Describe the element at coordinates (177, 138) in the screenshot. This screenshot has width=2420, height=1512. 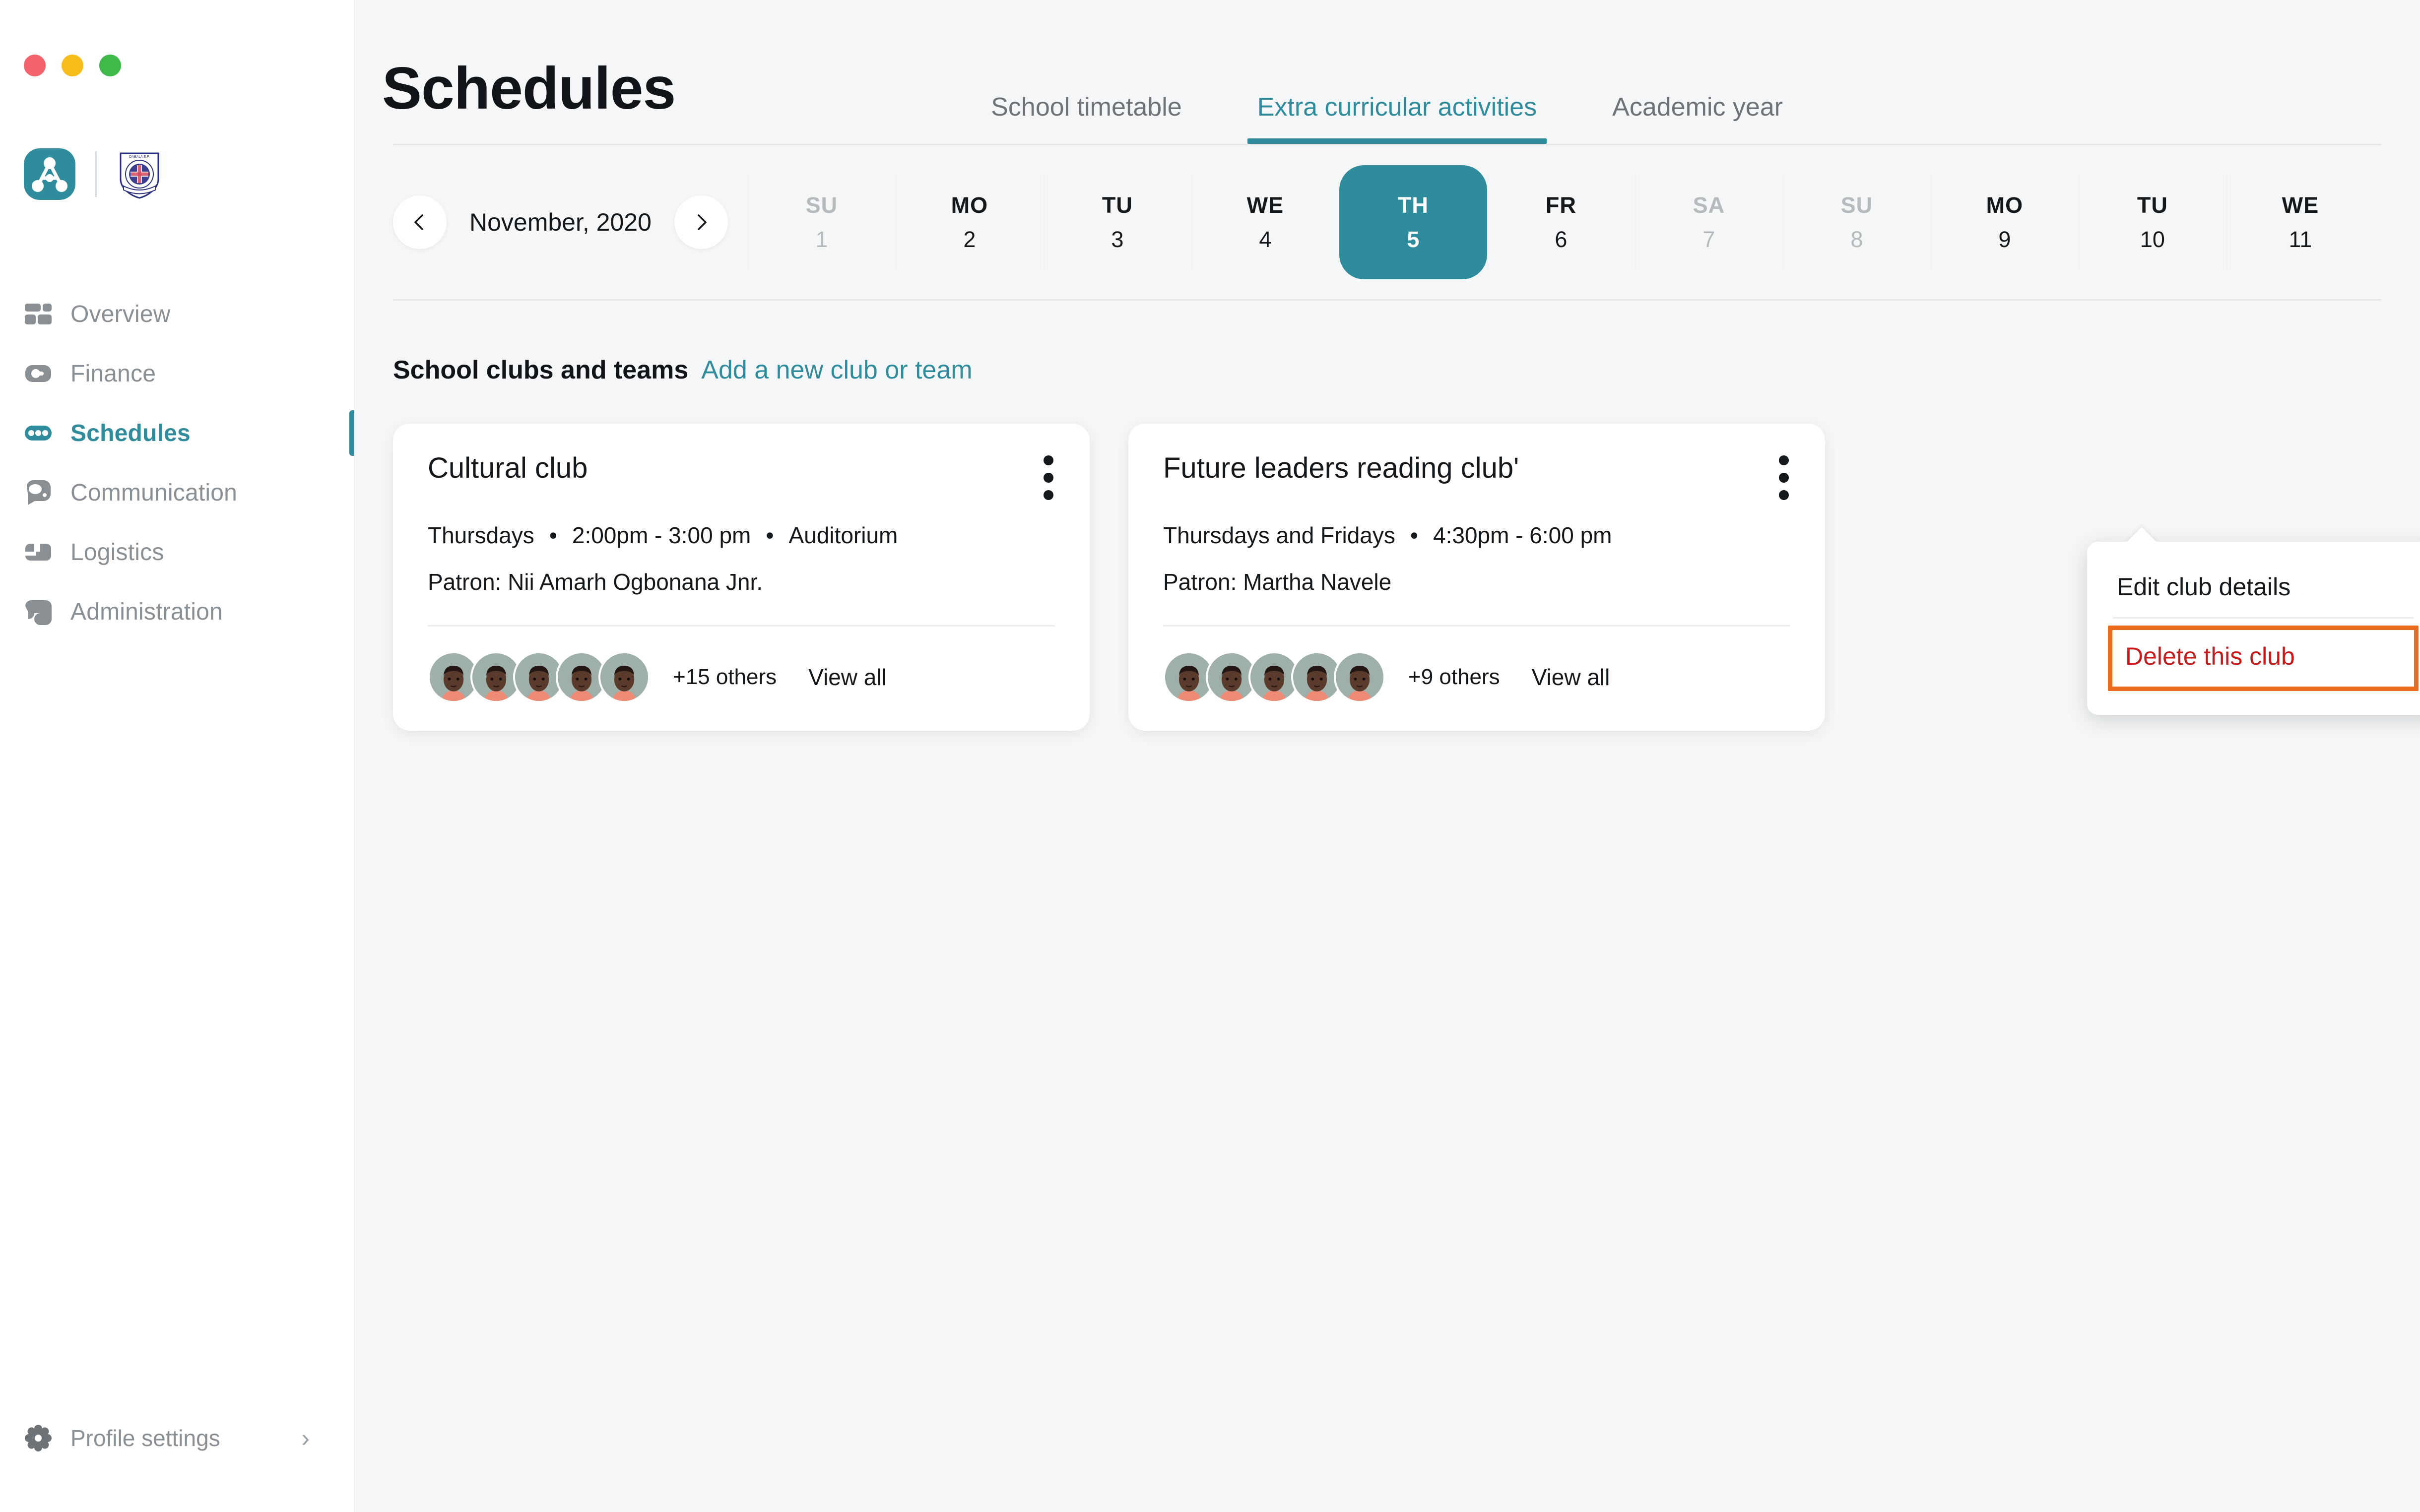
I see `brand-row: DABALA E.P.` at that location.